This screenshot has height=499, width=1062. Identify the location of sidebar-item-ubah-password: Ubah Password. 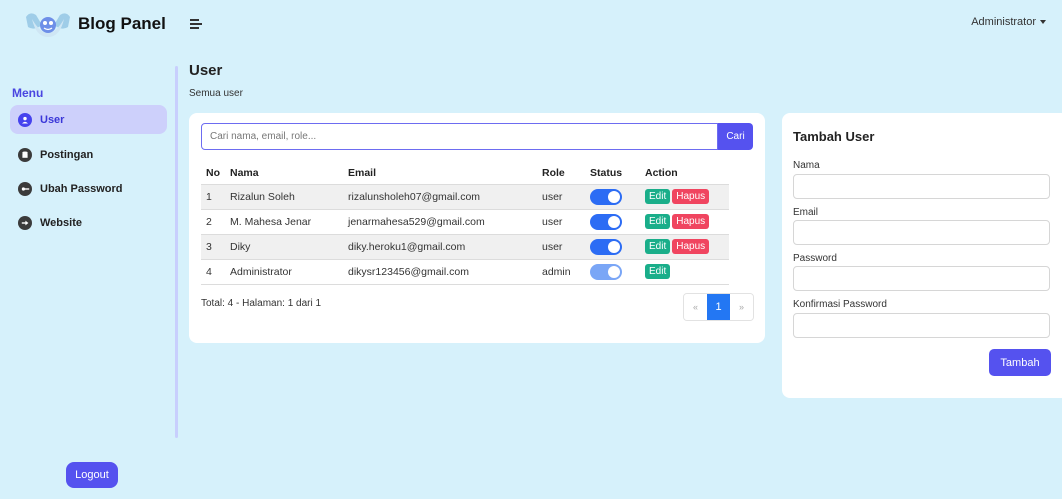
(88, 188).